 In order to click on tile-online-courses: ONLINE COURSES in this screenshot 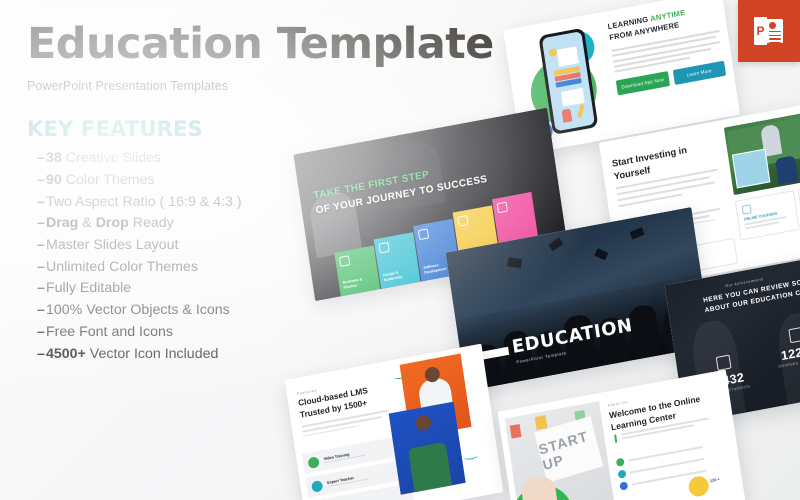, I will do `click(767, 215)`.